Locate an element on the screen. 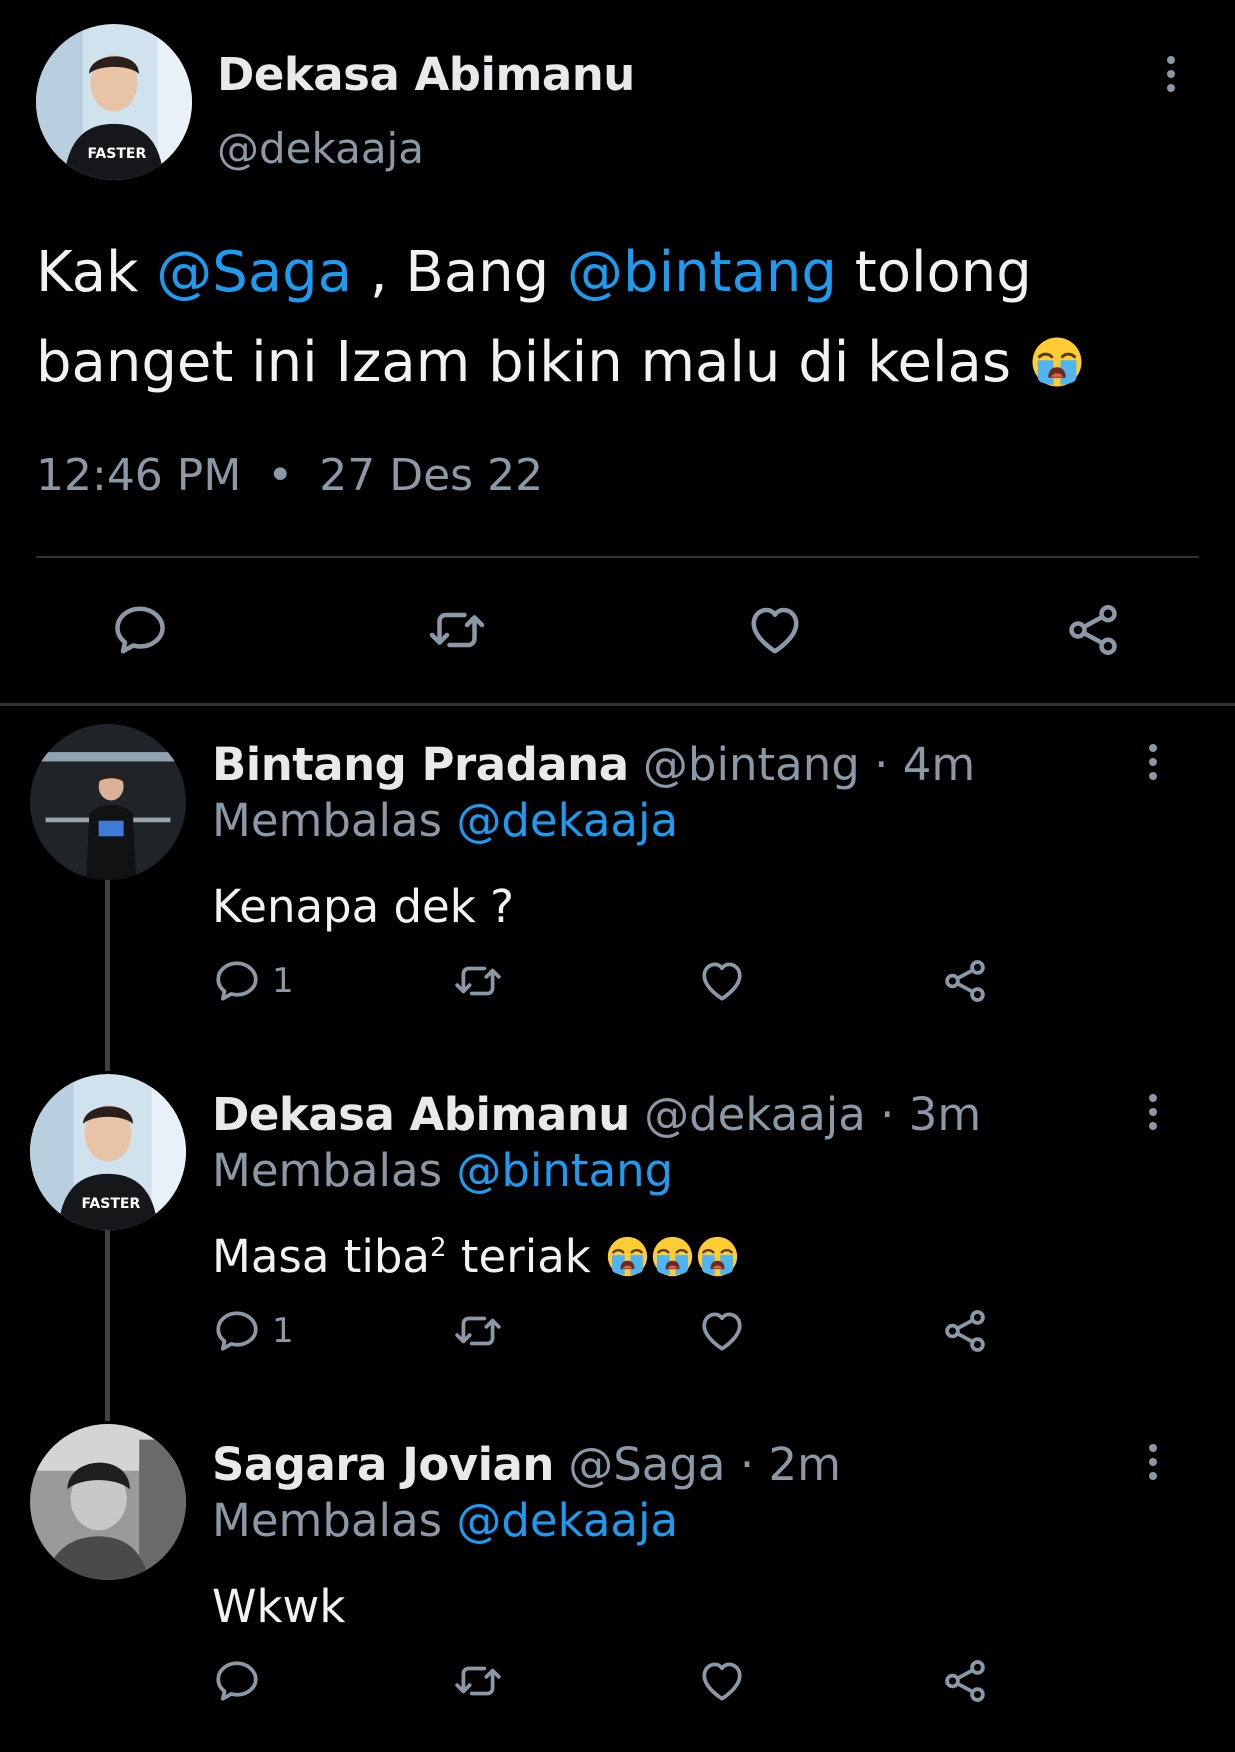  author-name: Dekasa Abimanu is located at coordinates (426, 74).